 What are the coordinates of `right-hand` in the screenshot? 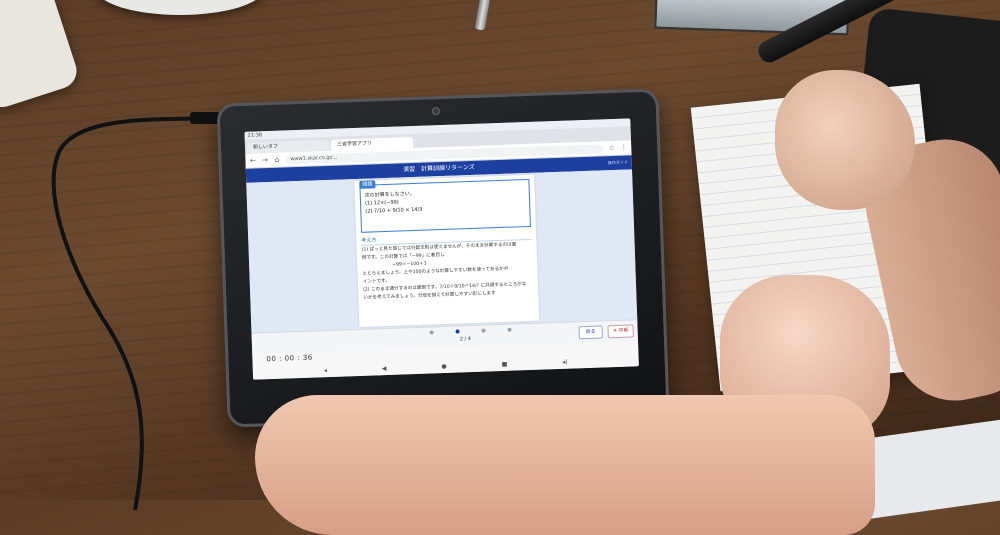 It's located at (845, 140).